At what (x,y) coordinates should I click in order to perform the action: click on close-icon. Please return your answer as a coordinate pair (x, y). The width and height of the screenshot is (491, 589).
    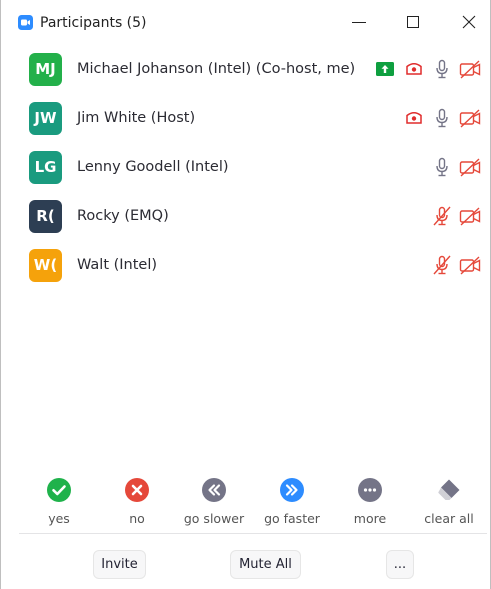
    Looking at the image, I should click on (469, 22).